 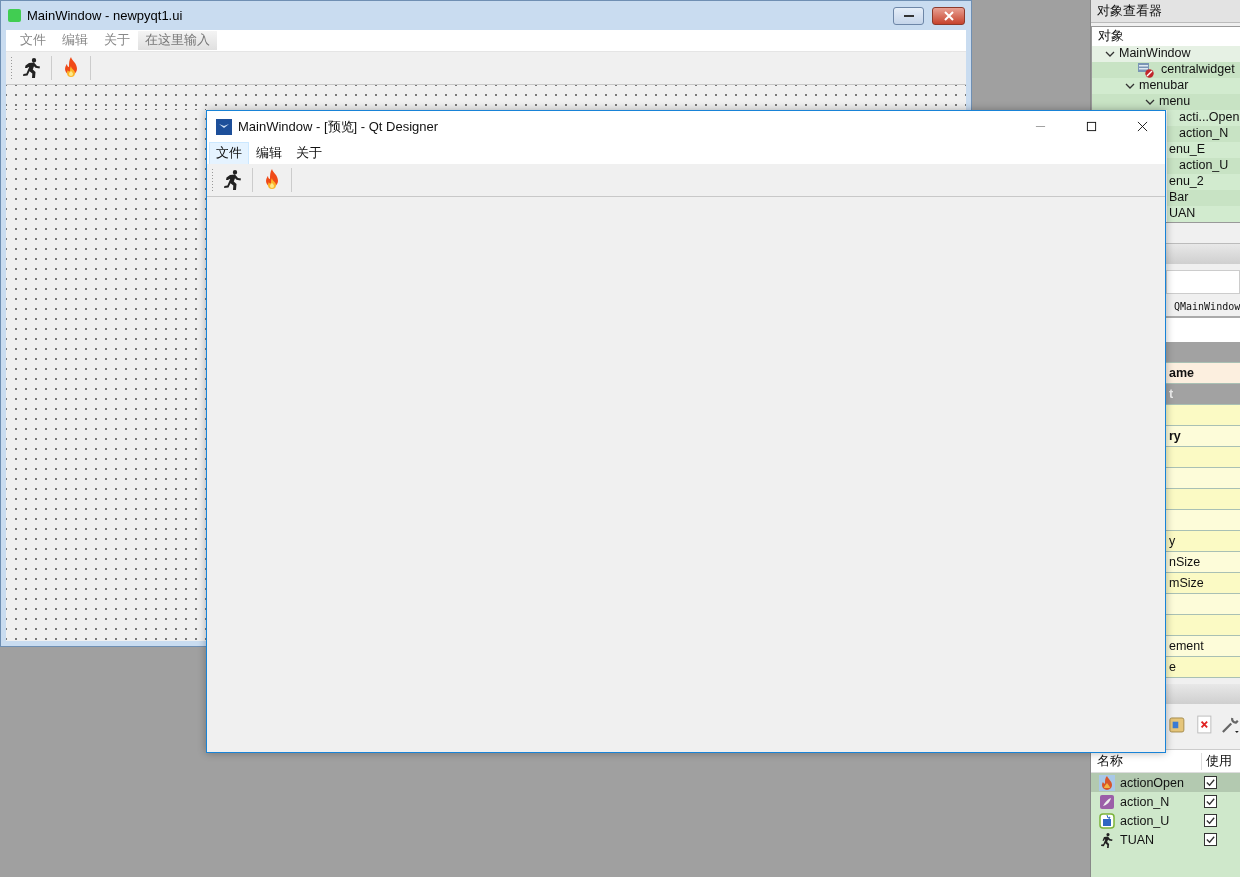 What do you see at coordinates (1179, 197) in the screenshot?
I see `tree-item: Bar` at bounding box center [1179, 197].